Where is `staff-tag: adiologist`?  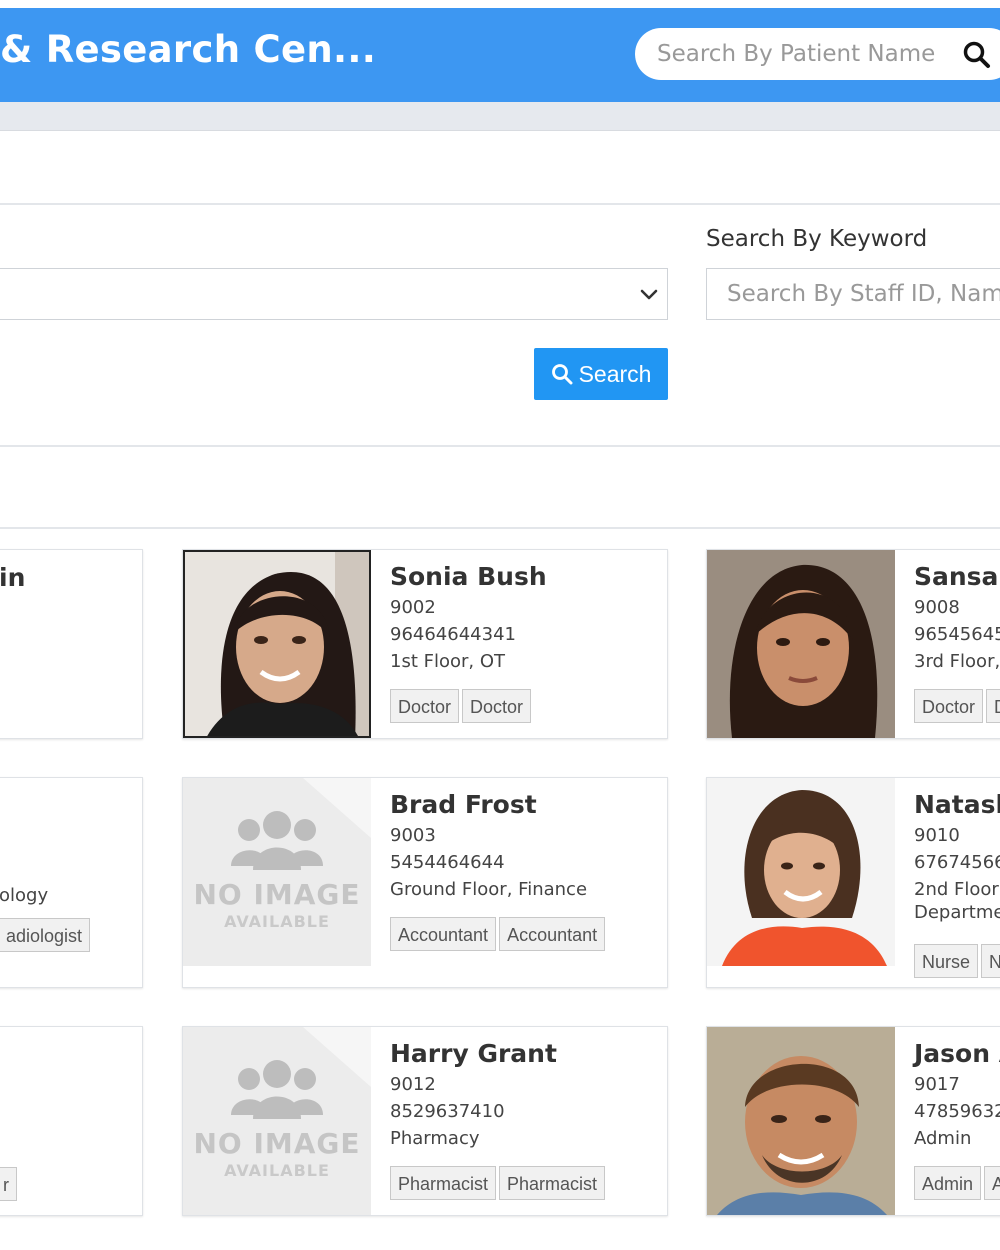 staff-tag: adiologist is located at coordinates (46, 935).